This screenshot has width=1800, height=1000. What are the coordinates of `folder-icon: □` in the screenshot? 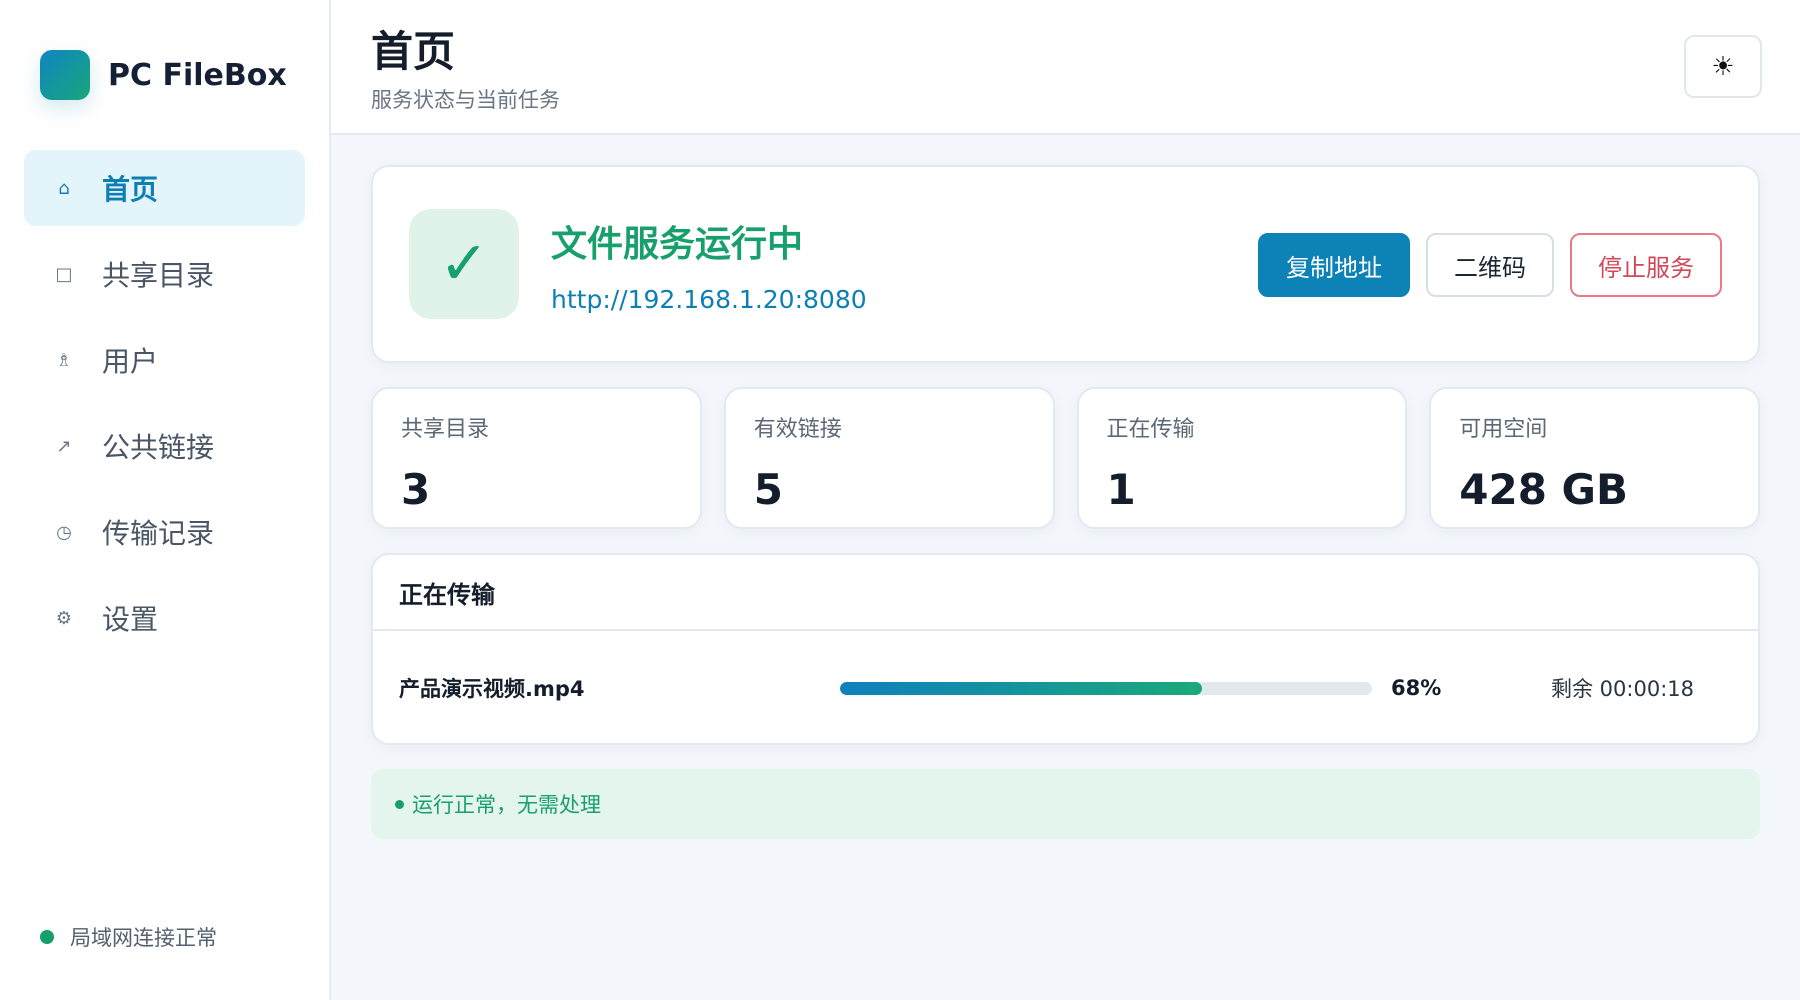 It's located at (64, 274).